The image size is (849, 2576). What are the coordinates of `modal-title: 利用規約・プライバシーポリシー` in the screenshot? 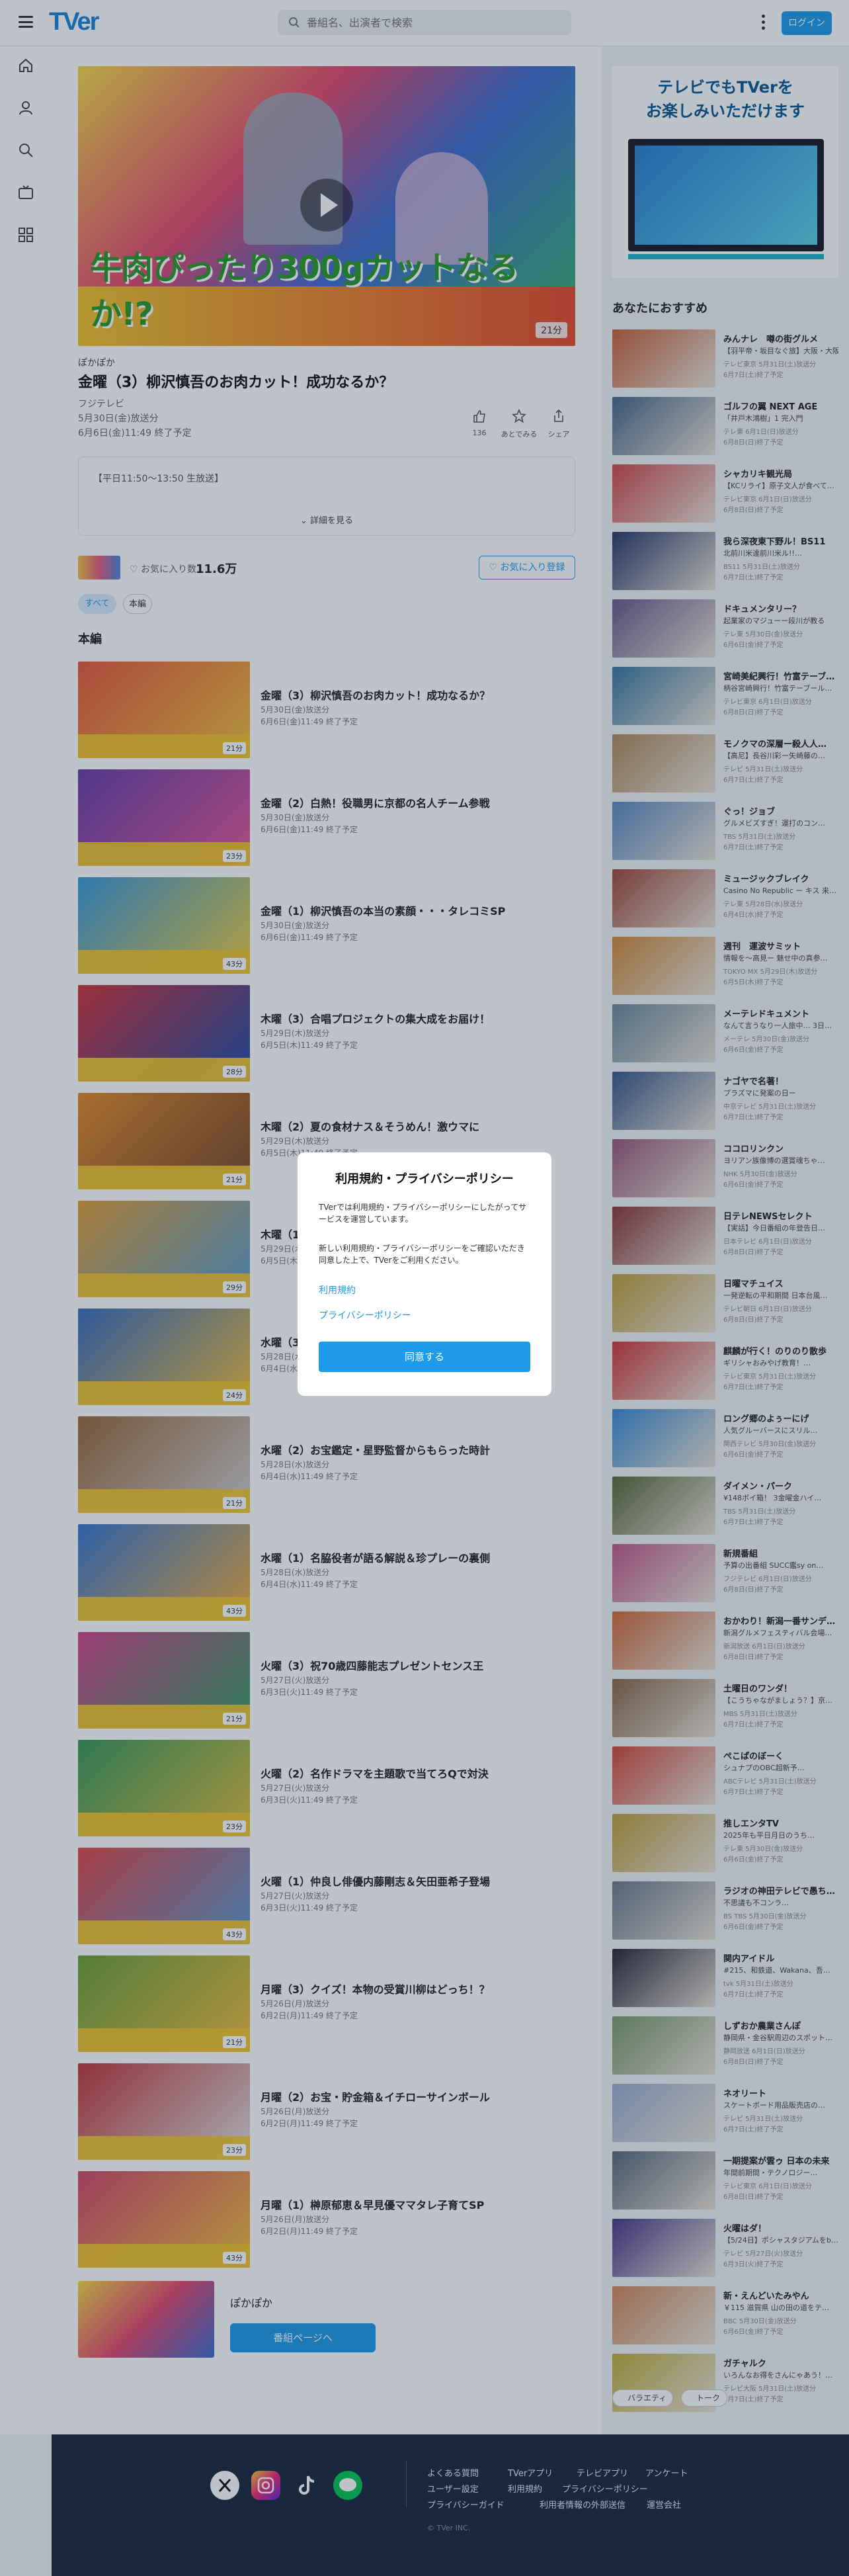 It's located at (425, 1179).